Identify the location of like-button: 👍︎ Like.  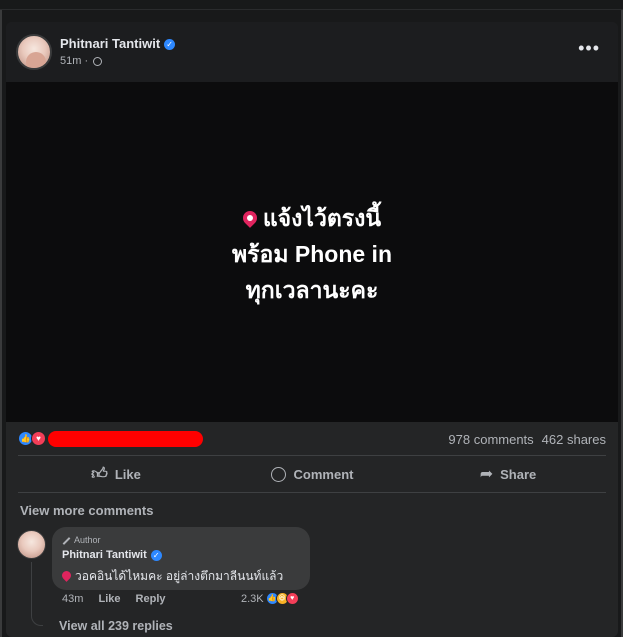
(116, 474).